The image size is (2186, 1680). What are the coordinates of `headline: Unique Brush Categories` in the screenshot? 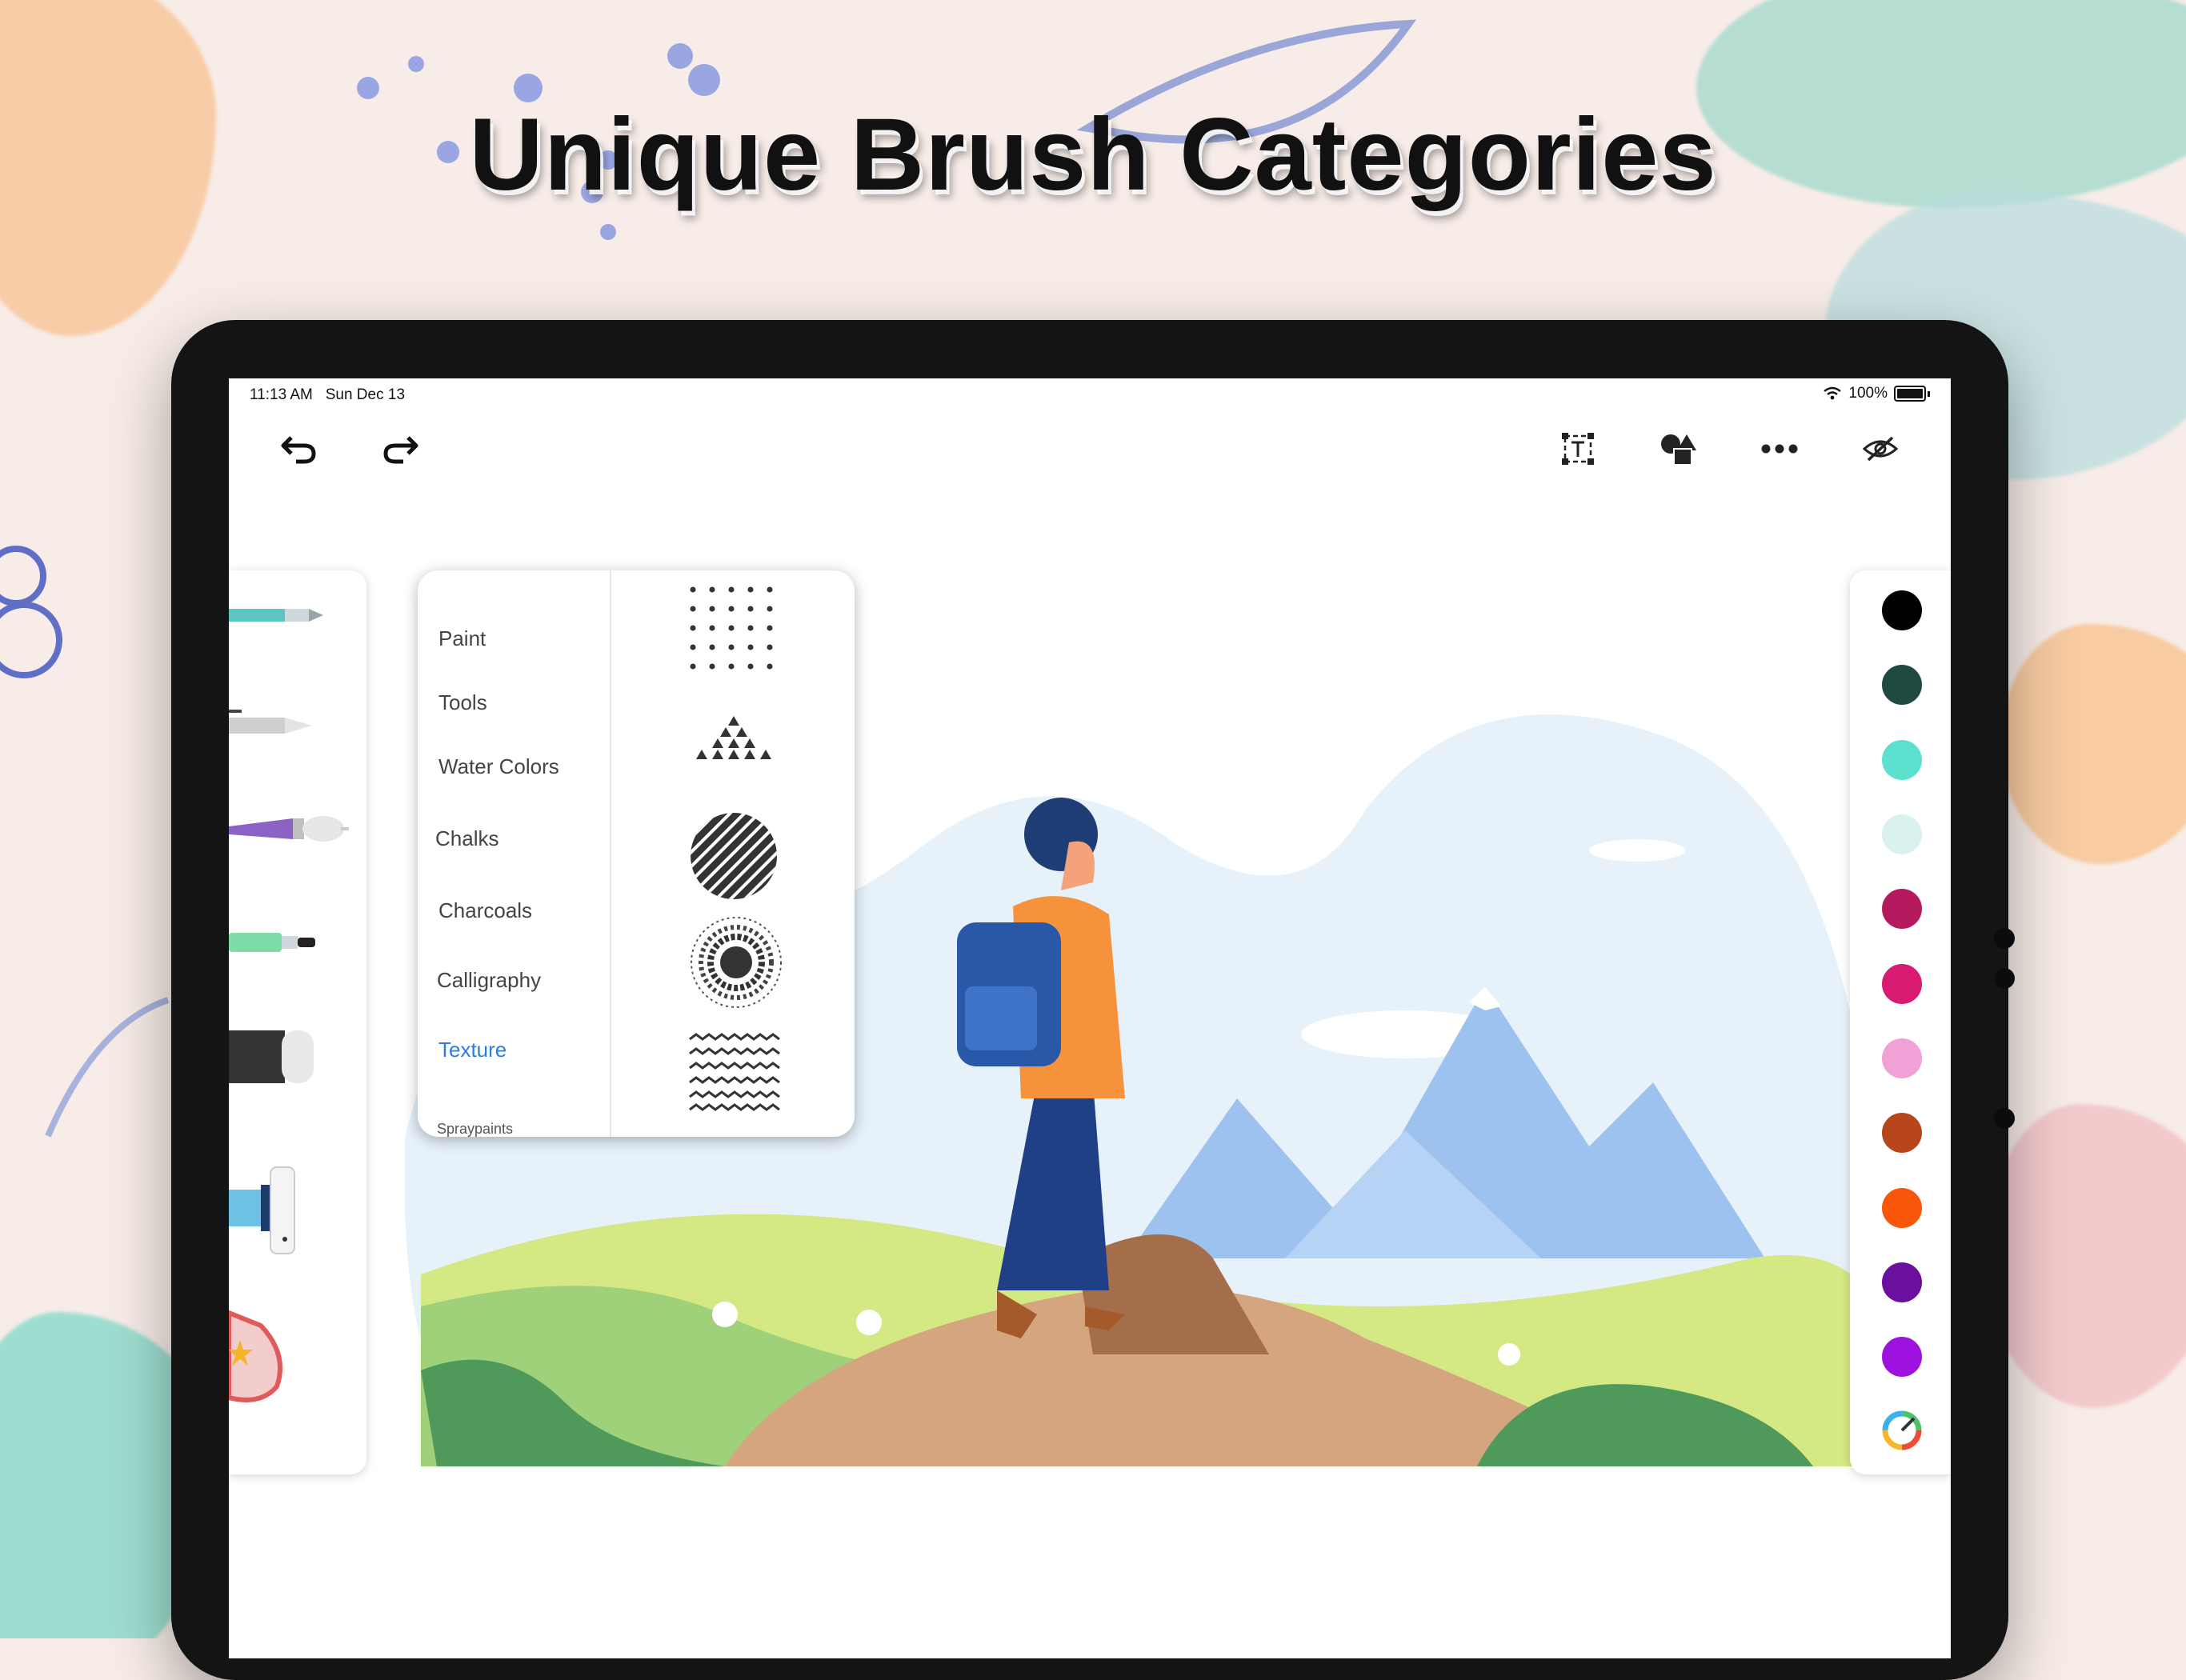 It's located at (1093, 155).